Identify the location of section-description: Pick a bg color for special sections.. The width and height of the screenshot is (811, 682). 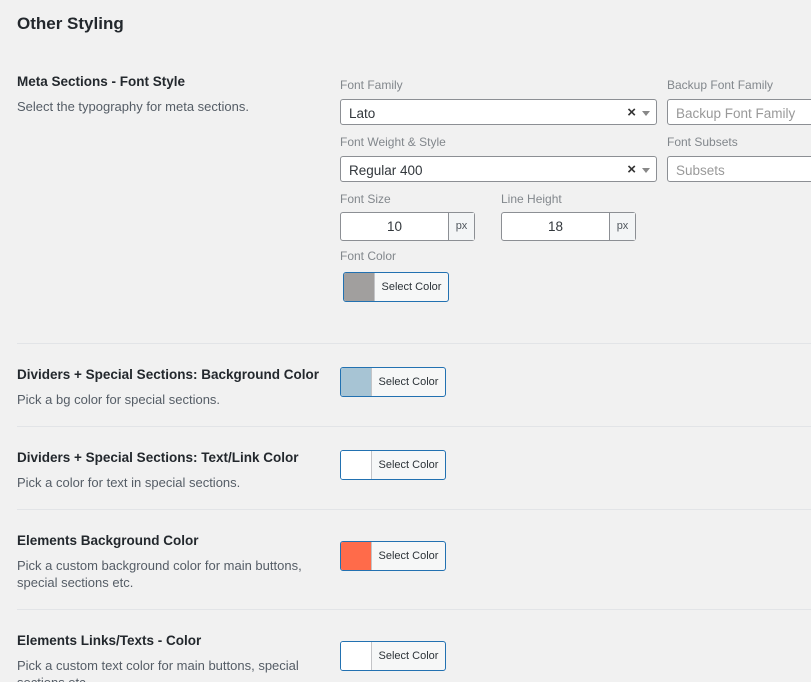
(119, 399).